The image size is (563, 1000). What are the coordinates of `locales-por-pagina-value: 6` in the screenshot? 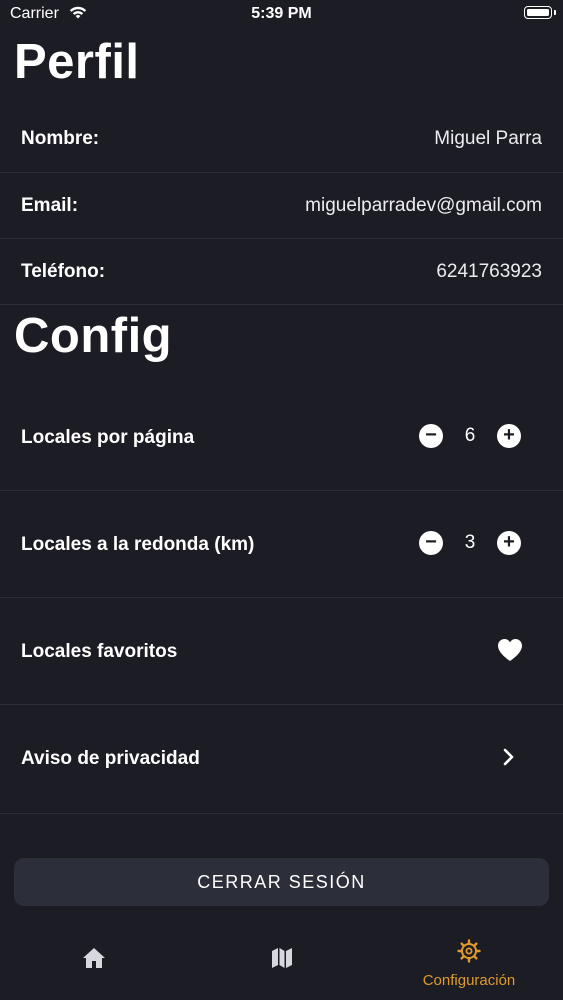 It's located at (470, 435).